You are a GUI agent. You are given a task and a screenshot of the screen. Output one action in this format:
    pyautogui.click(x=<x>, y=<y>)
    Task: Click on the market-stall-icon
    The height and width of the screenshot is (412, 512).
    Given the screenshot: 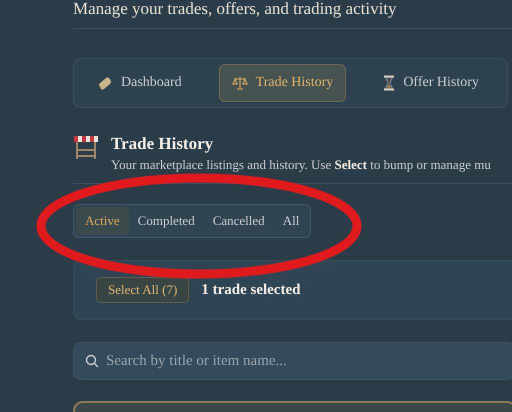 What is the action you would take?
    pyautogui.click(x=86, y=147)
    